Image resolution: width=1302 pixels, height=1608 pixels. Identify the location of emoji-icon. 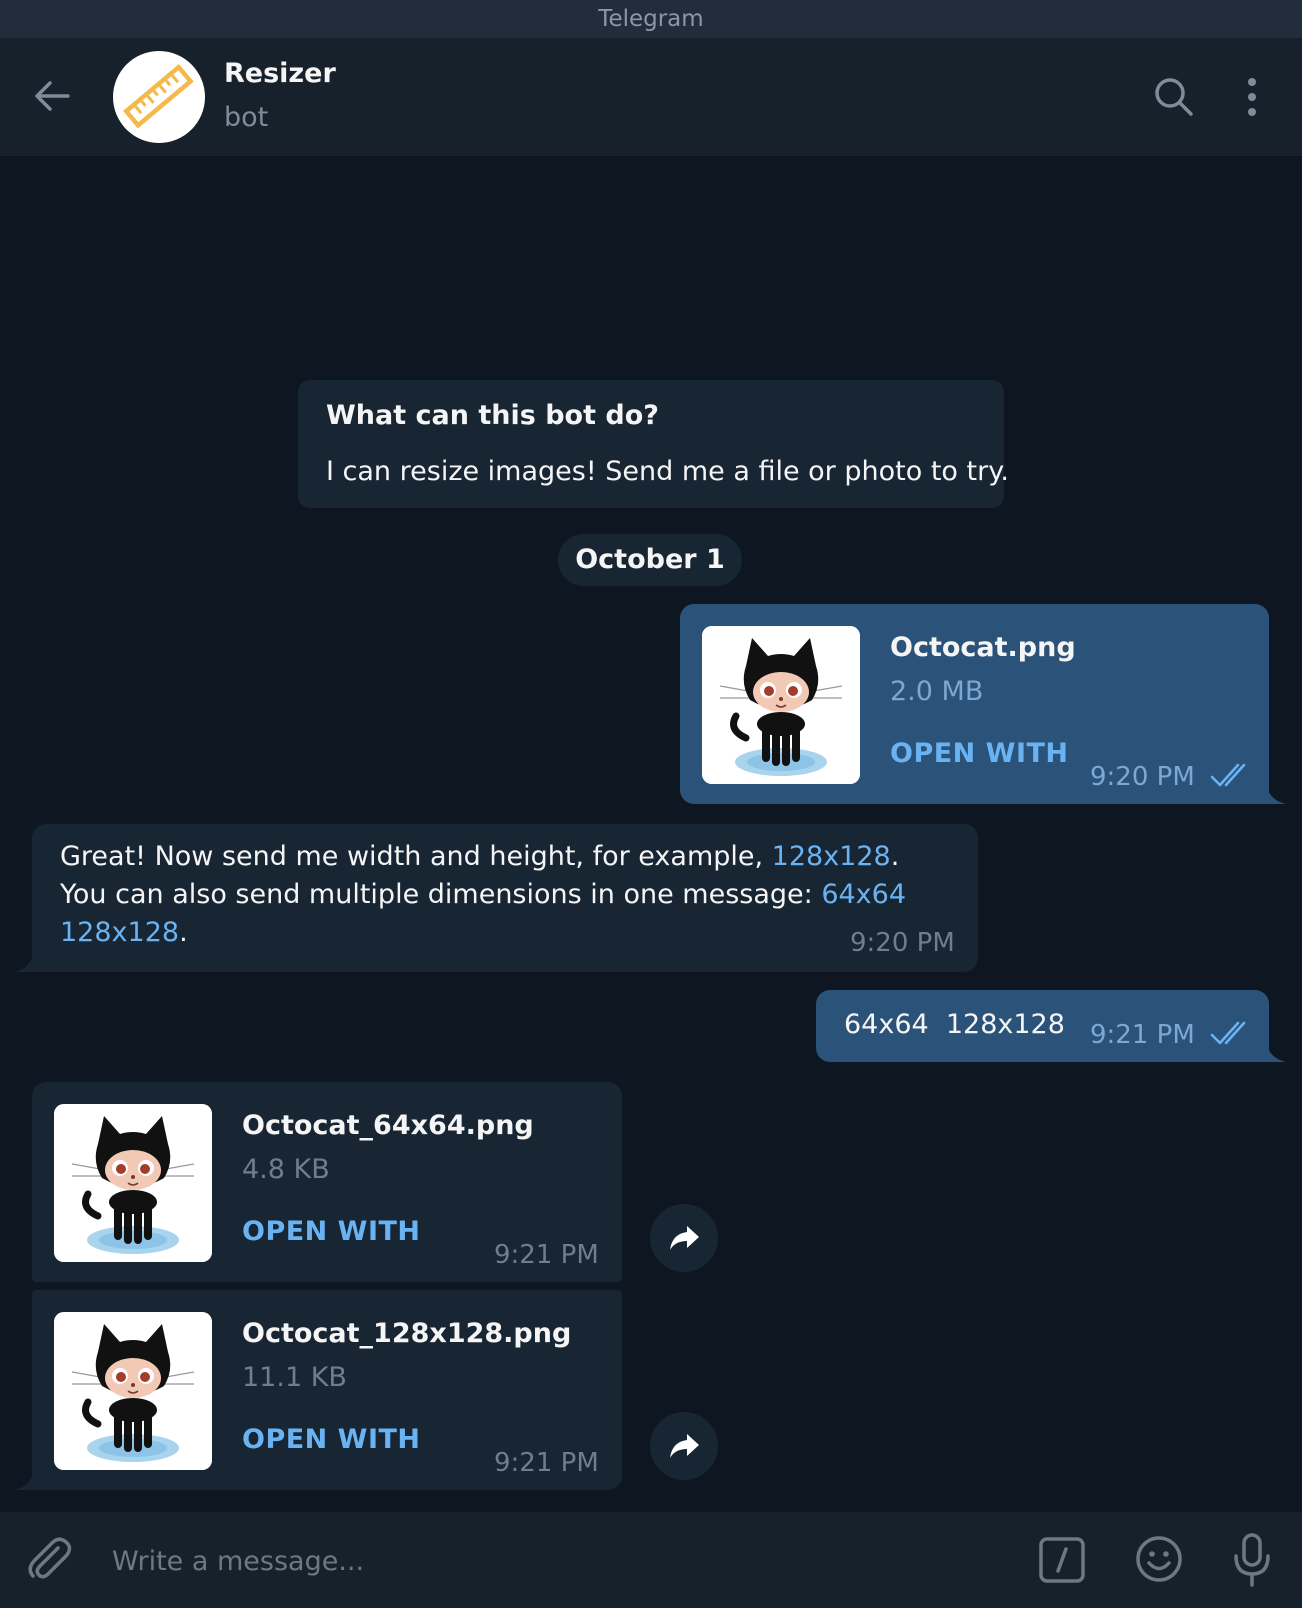
(1159, 1559).